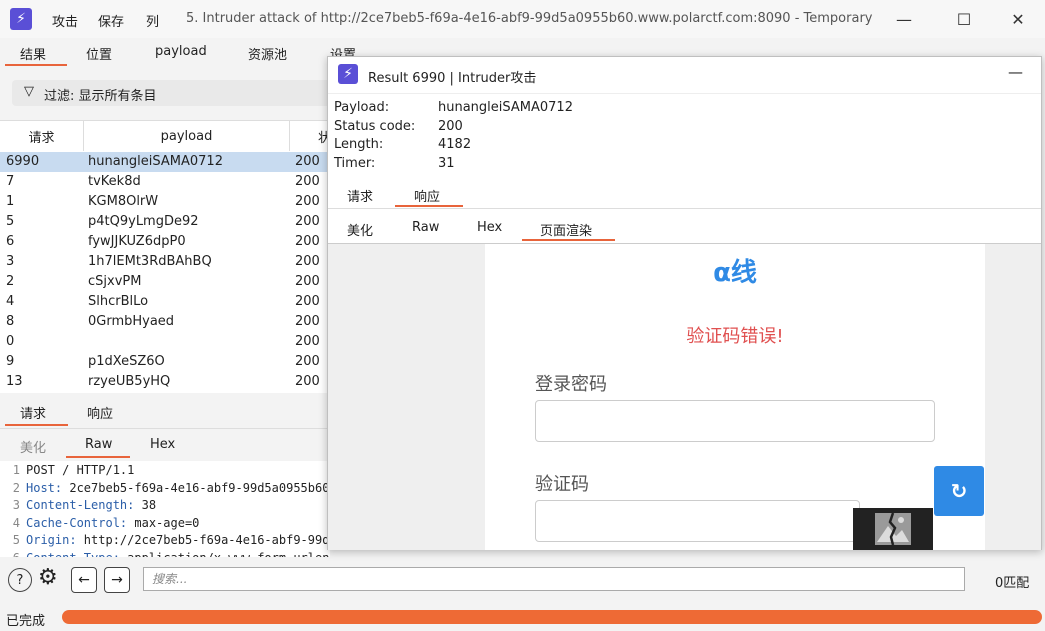 The width and height of the screenshot is (1045, 631). I want to click on cell-request: 5, so click(10, 221).